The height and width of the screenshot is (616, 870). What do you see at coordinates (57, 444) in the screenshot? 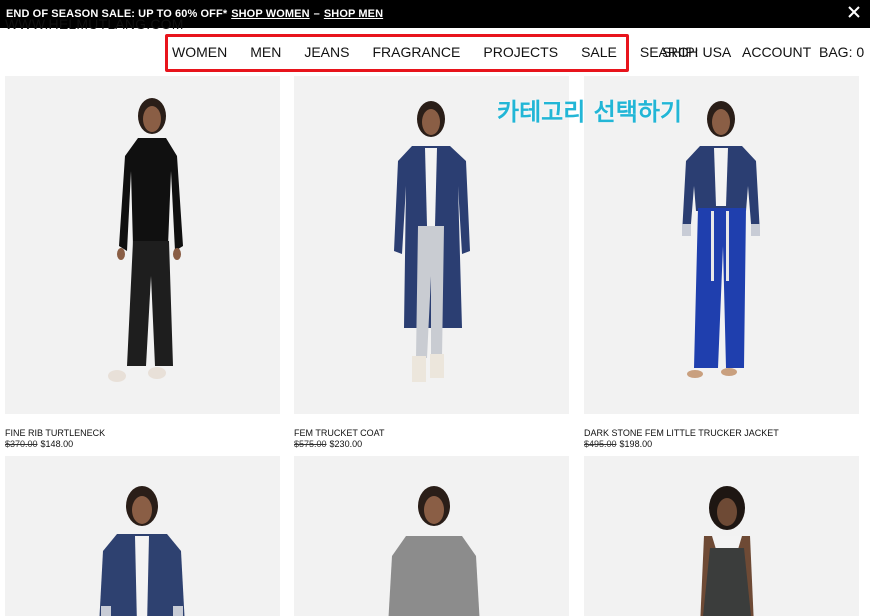
I see `sale-price: $148.00` at bounding box center [57, 444].